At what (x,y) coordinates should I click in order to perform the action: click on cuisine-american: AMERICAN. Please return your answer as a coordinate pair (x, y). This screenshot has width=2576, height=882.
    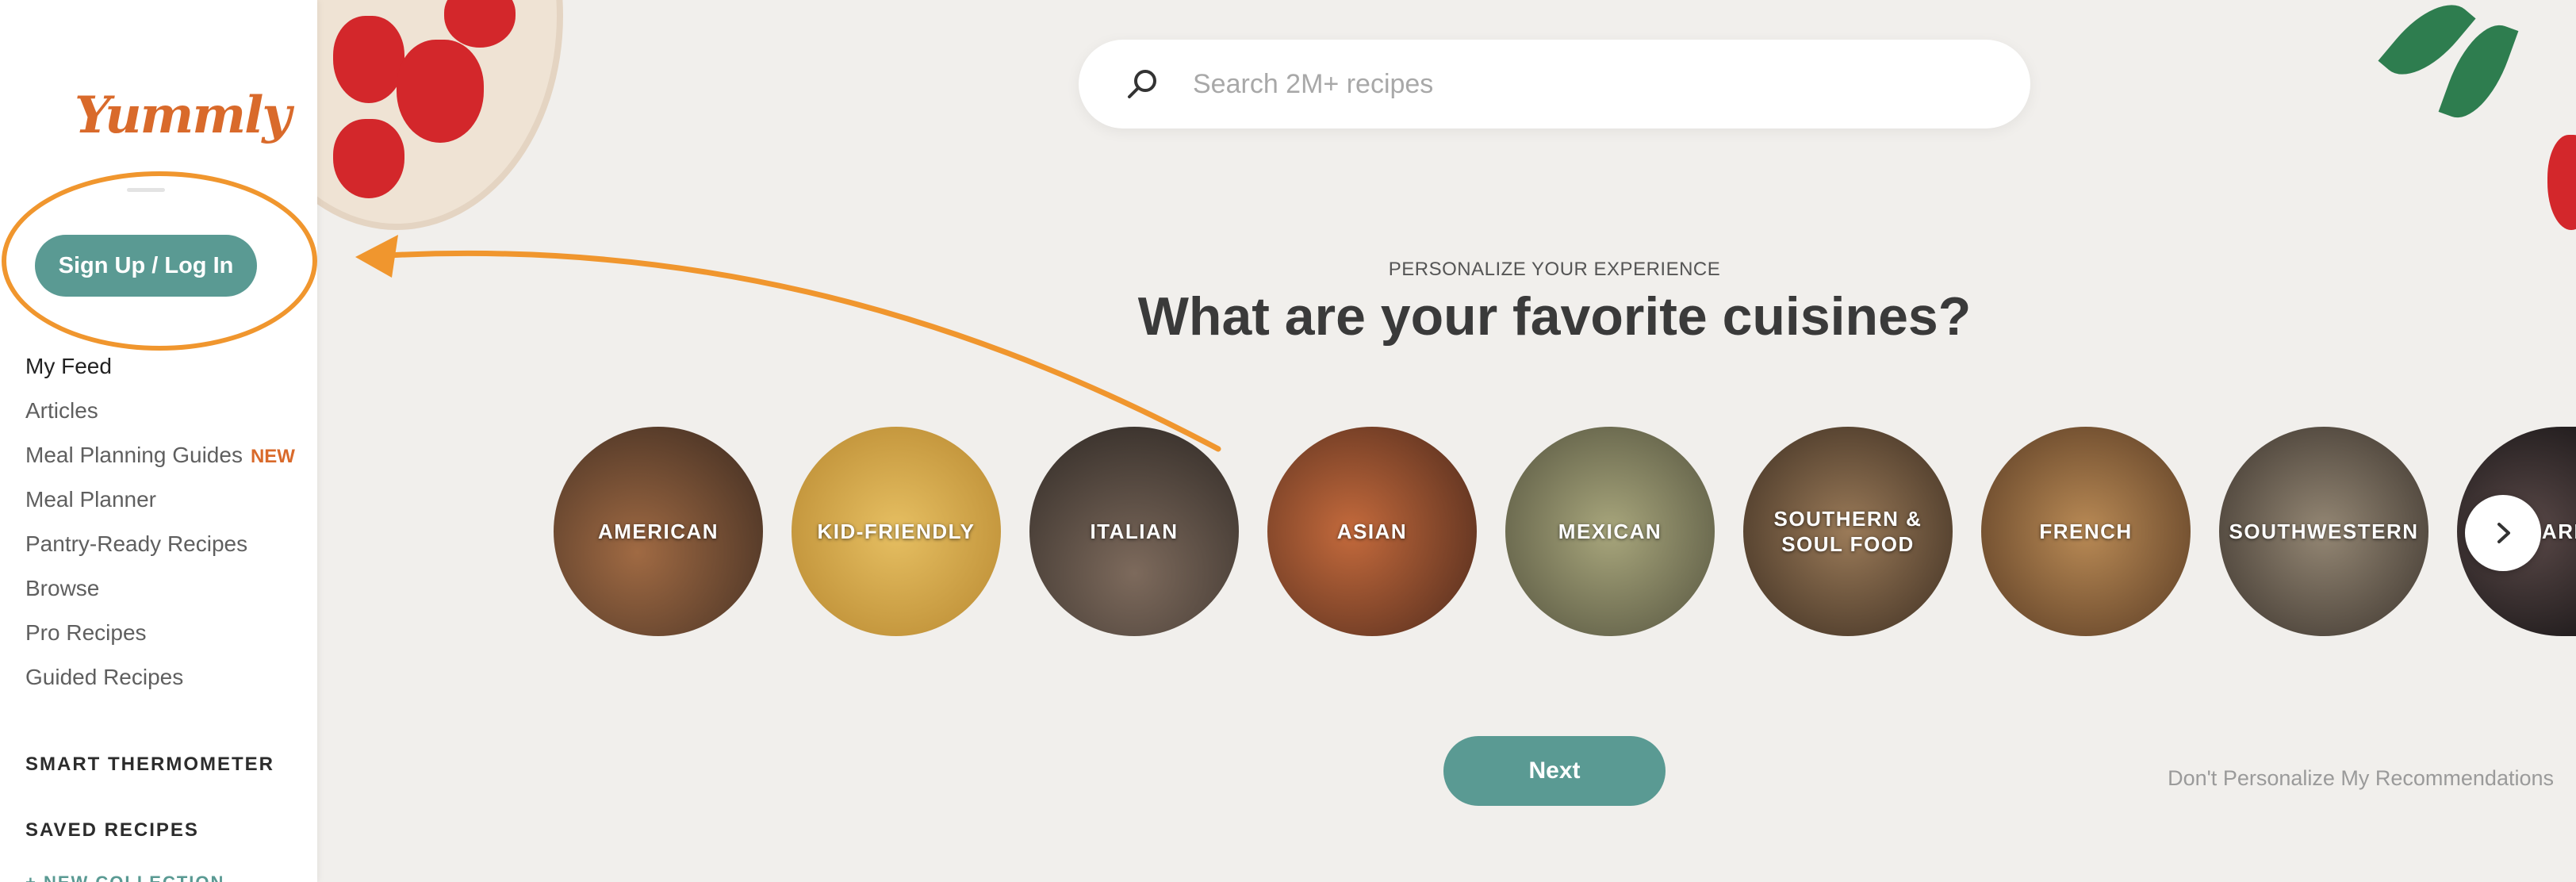
    Looking at the image, I should click on (659, 531).